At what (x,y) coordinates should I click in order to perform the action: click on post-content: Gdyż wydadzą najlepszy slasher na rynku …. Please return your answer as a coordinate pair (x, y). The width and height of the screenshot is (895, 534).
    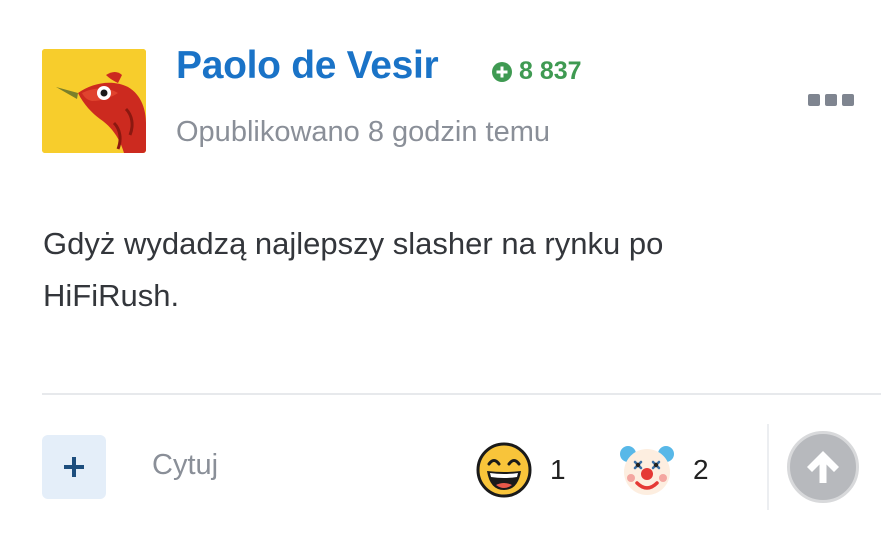
    Looking at the image, I should click on (353, 269).